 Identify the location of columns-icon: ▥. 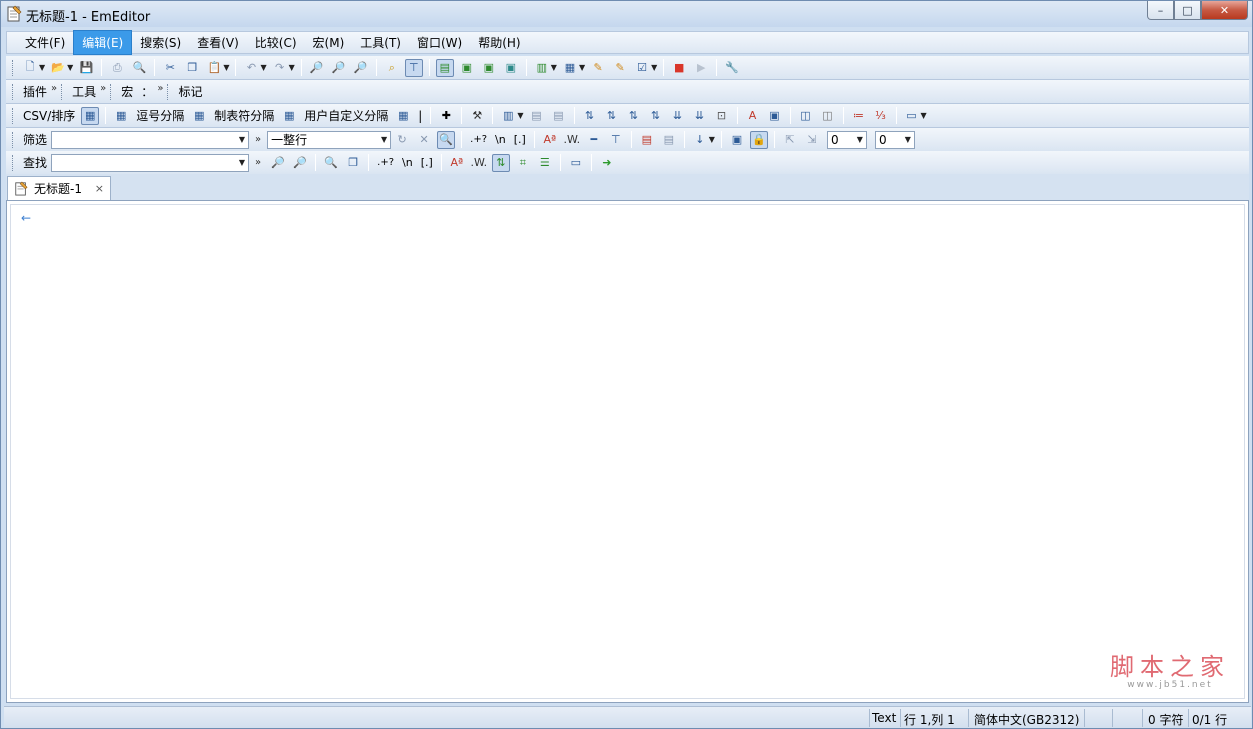
(508, 116).